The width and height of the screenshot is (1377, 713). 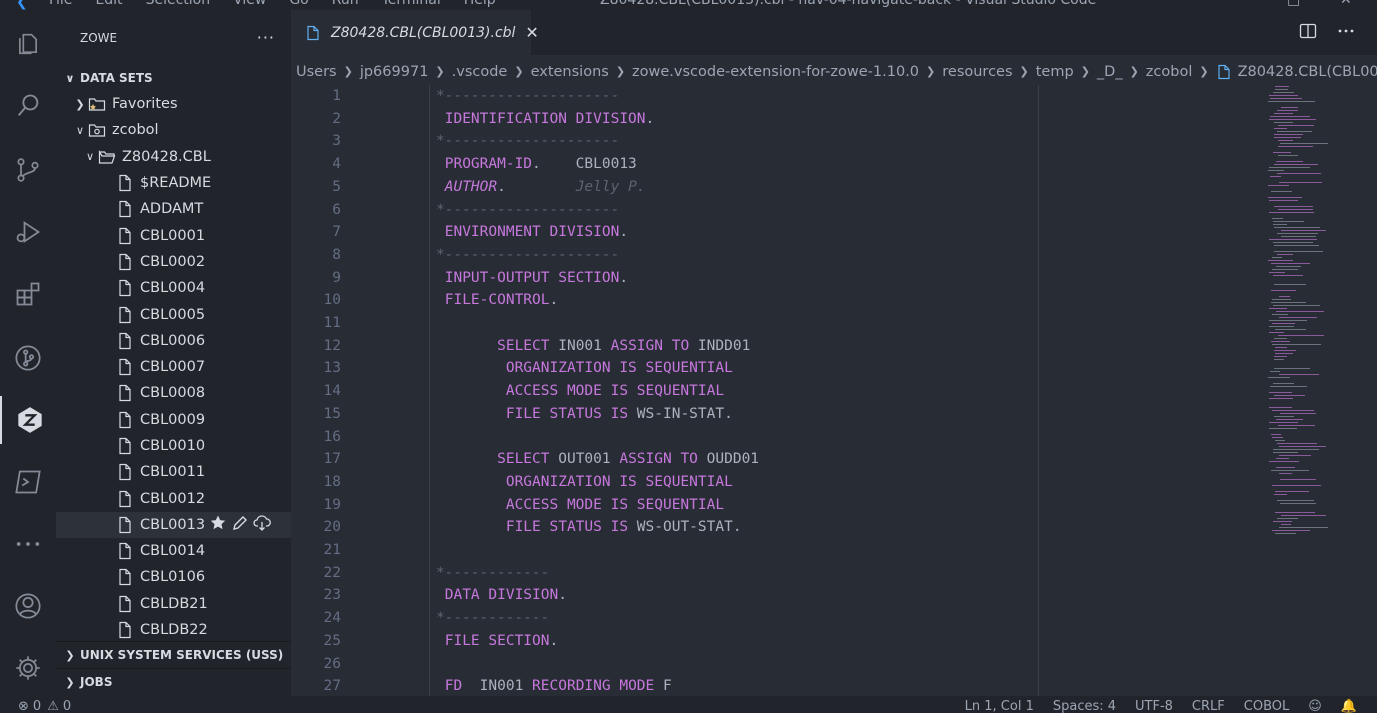 What do you see at coordinates (218, 525) in the screenshot?
I see `star-icon` at bounding box center [218, 525].